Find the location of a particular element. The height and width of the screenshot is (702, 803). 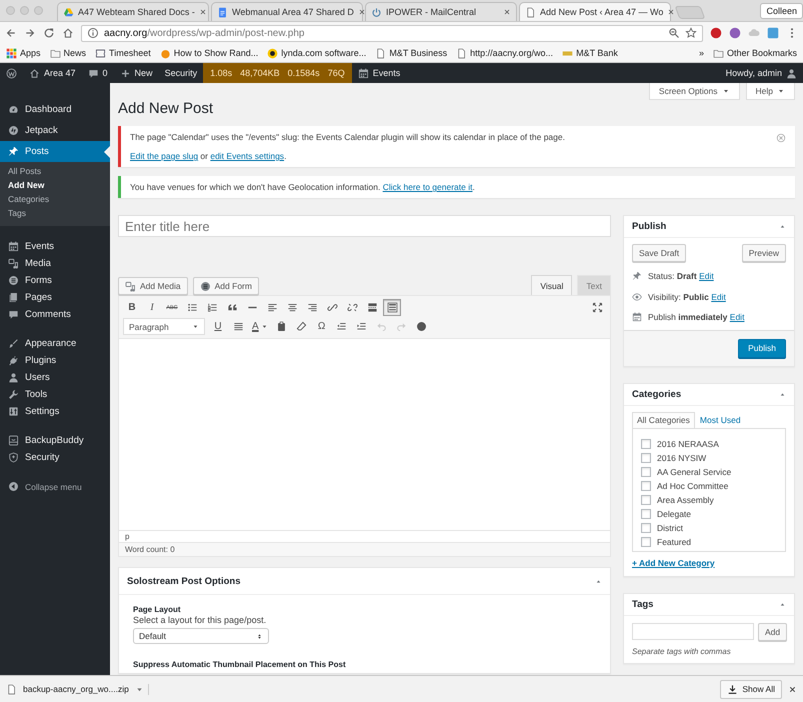

menu-item: Posts is located at coordinates (55, 151).